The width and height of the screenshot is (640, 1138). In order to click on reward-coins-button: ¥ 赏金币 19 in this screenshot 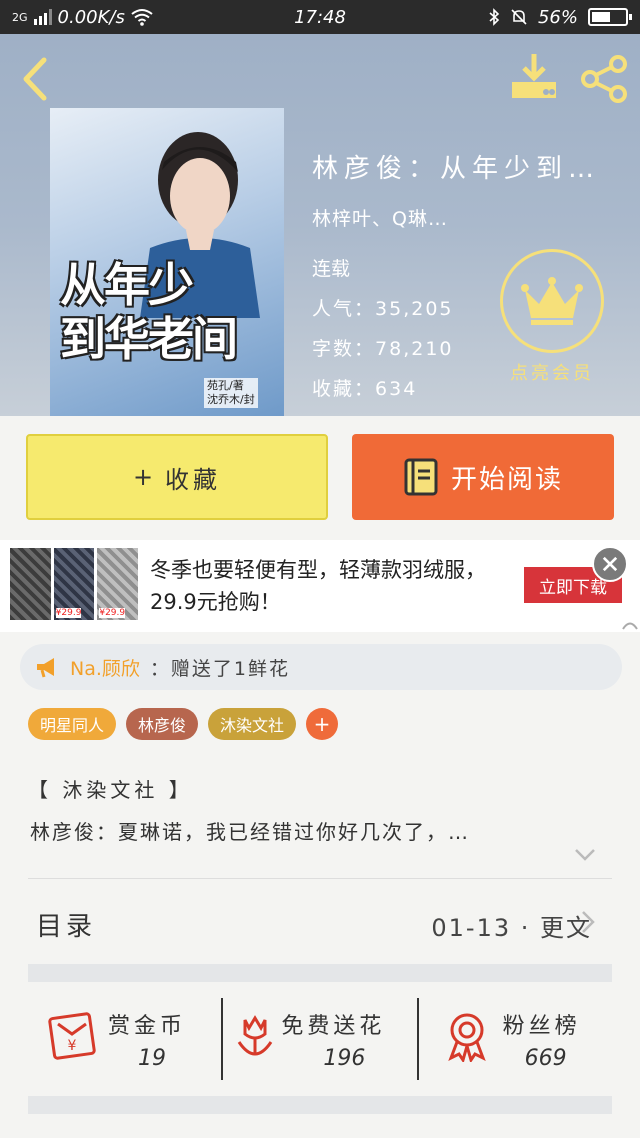, I will do `click(124, 1039)`.